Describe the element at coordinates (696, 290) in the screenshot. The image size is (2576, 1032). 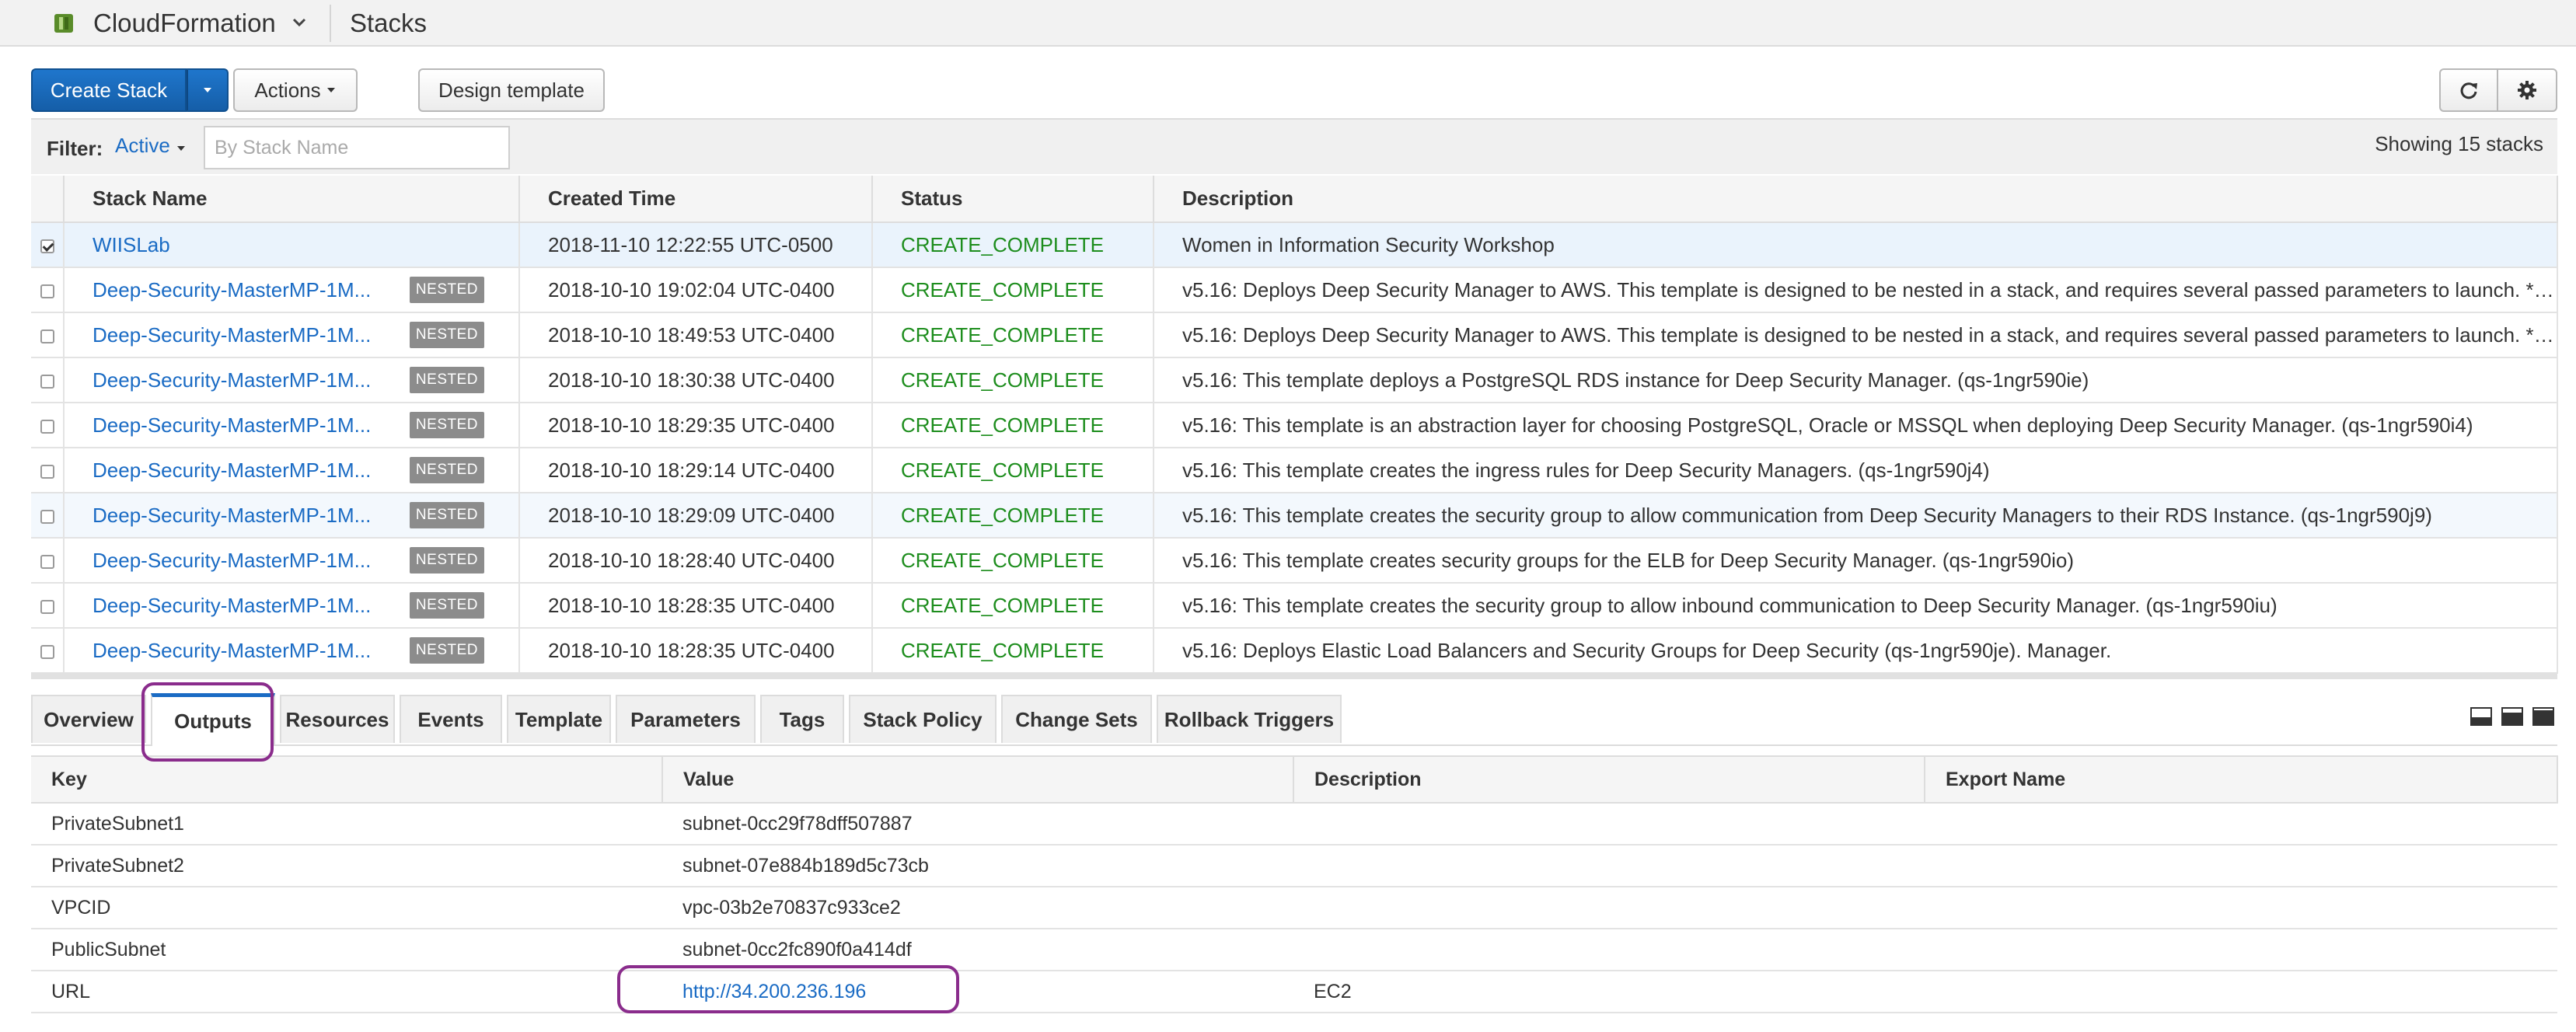
I see `created-time-cell: 2018-10-10 19:02:04 UTC-0400` at that location.